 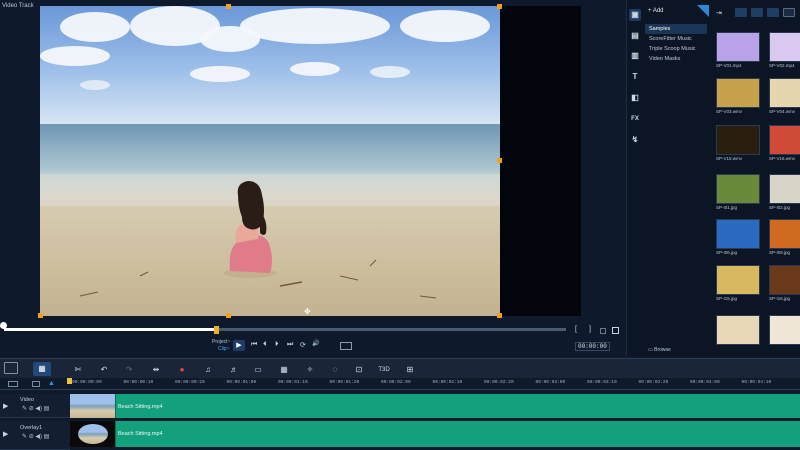 What do you see at coordinates (576, 329) in the screenshot?
I see `mark-in-icon: [` at bounding box center [576, 329].